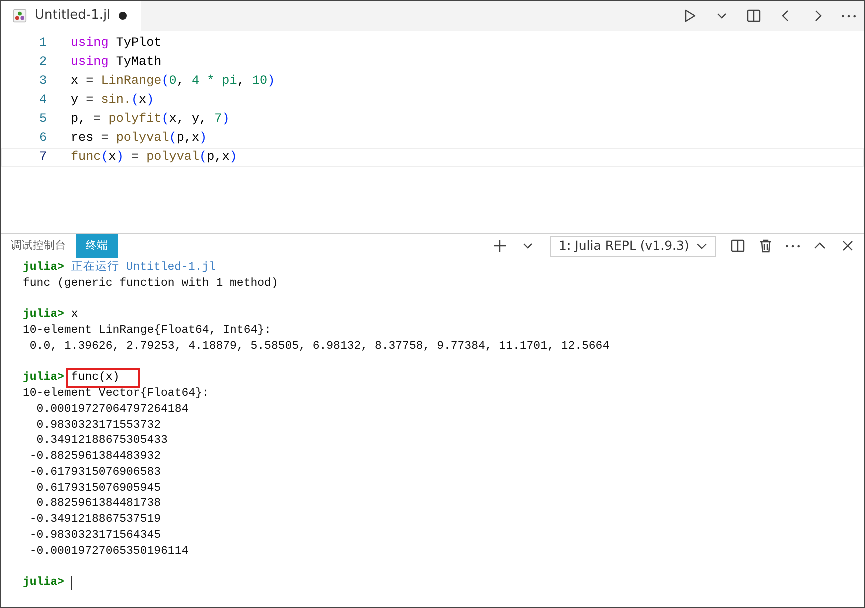 The image size is (865, 608). Describe the element at coordinates (116, 63) in the screenshot. I see `code-text: using TyMath` at that location.